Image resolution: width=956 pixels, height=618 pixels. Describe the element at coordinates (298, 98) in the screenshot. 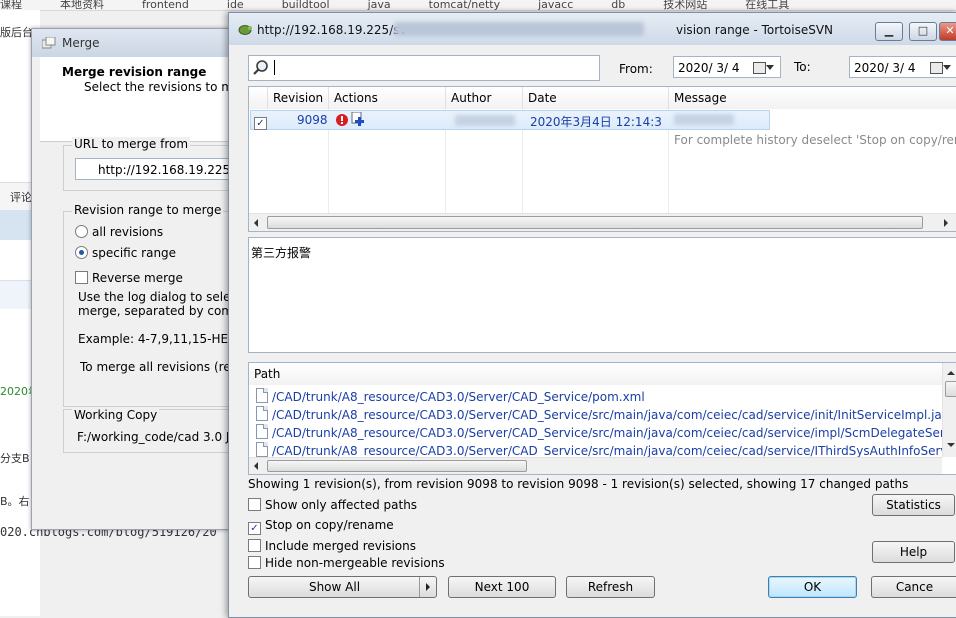

I see `col-revision: Revision` at that location.